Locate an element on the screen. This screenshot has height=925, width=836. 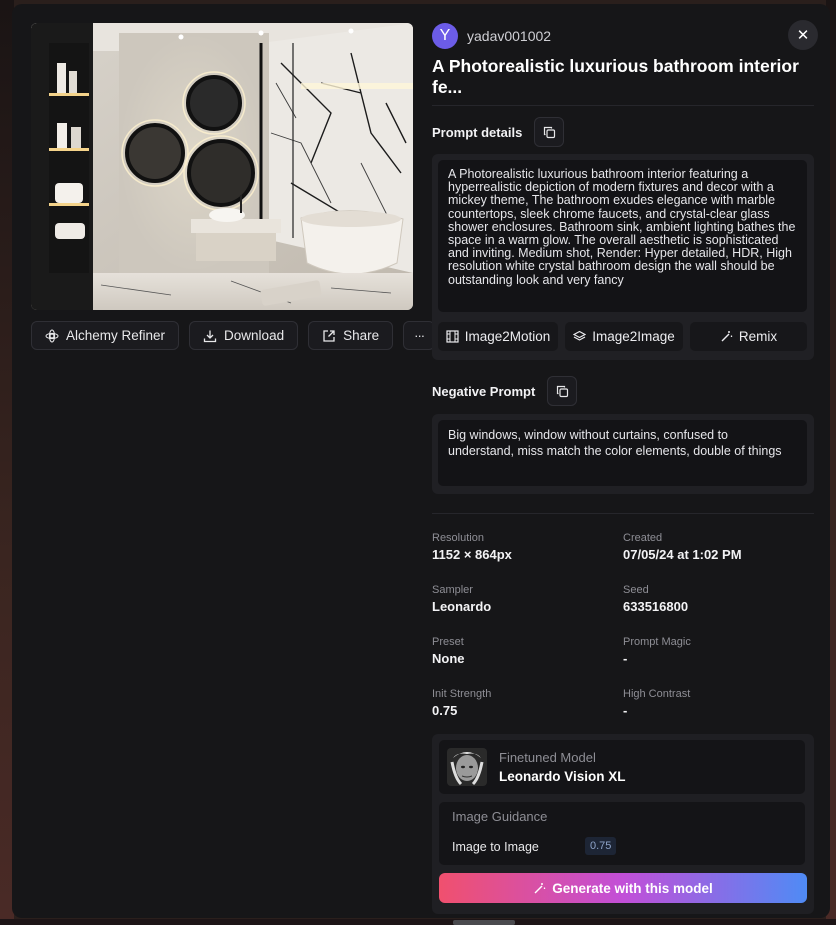
sampler-value: Leonardo is located at coordinates (462, 606).